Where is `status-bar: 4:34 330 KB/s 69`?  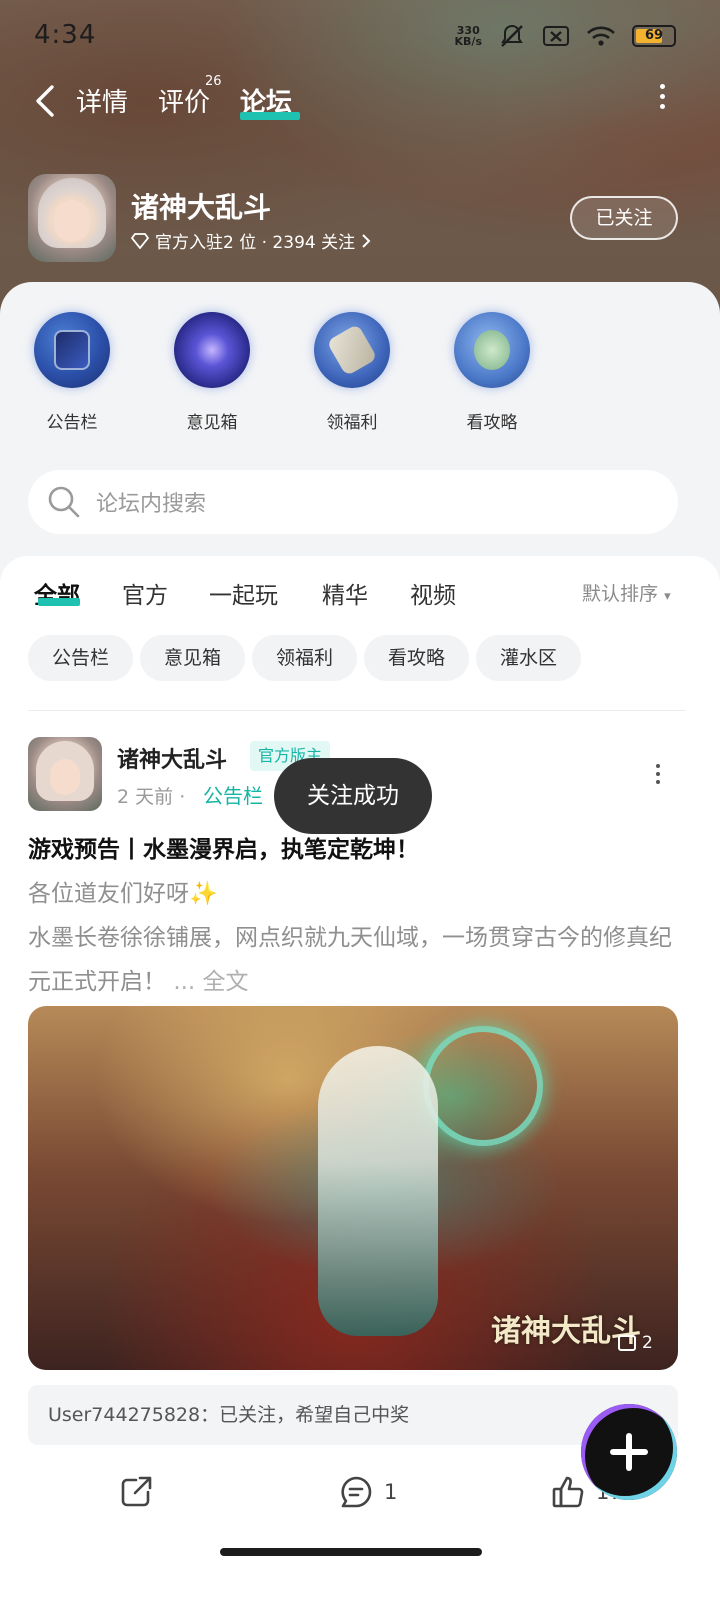
status-bar: 4:34 330 KB/s 69 is located at coordinates (360, 35).